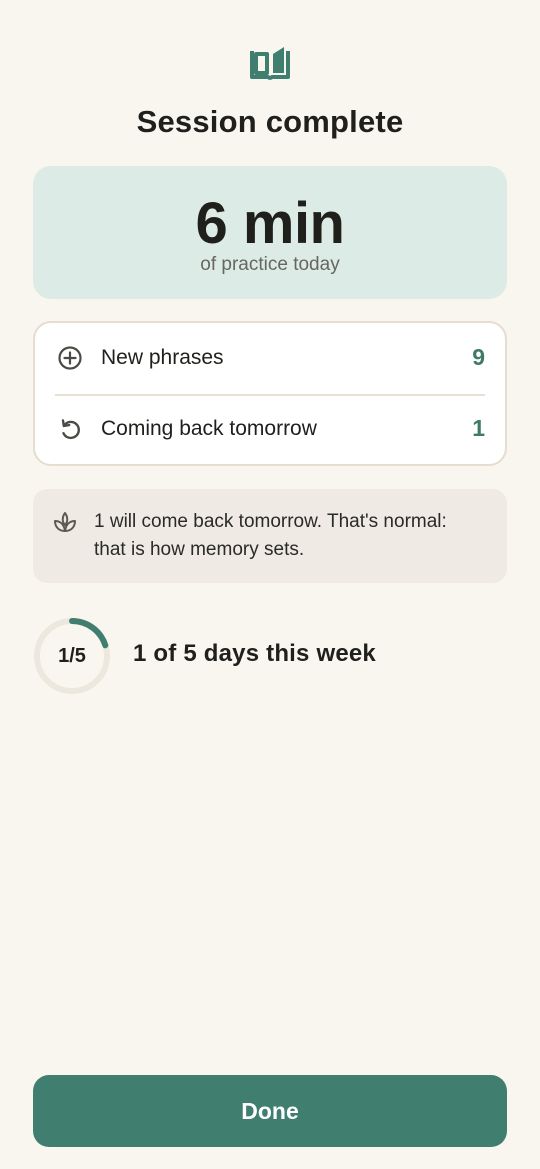  Describe the element at coordinates (478, 428) in the screenshot. I see `stat-value: 1` at that location.